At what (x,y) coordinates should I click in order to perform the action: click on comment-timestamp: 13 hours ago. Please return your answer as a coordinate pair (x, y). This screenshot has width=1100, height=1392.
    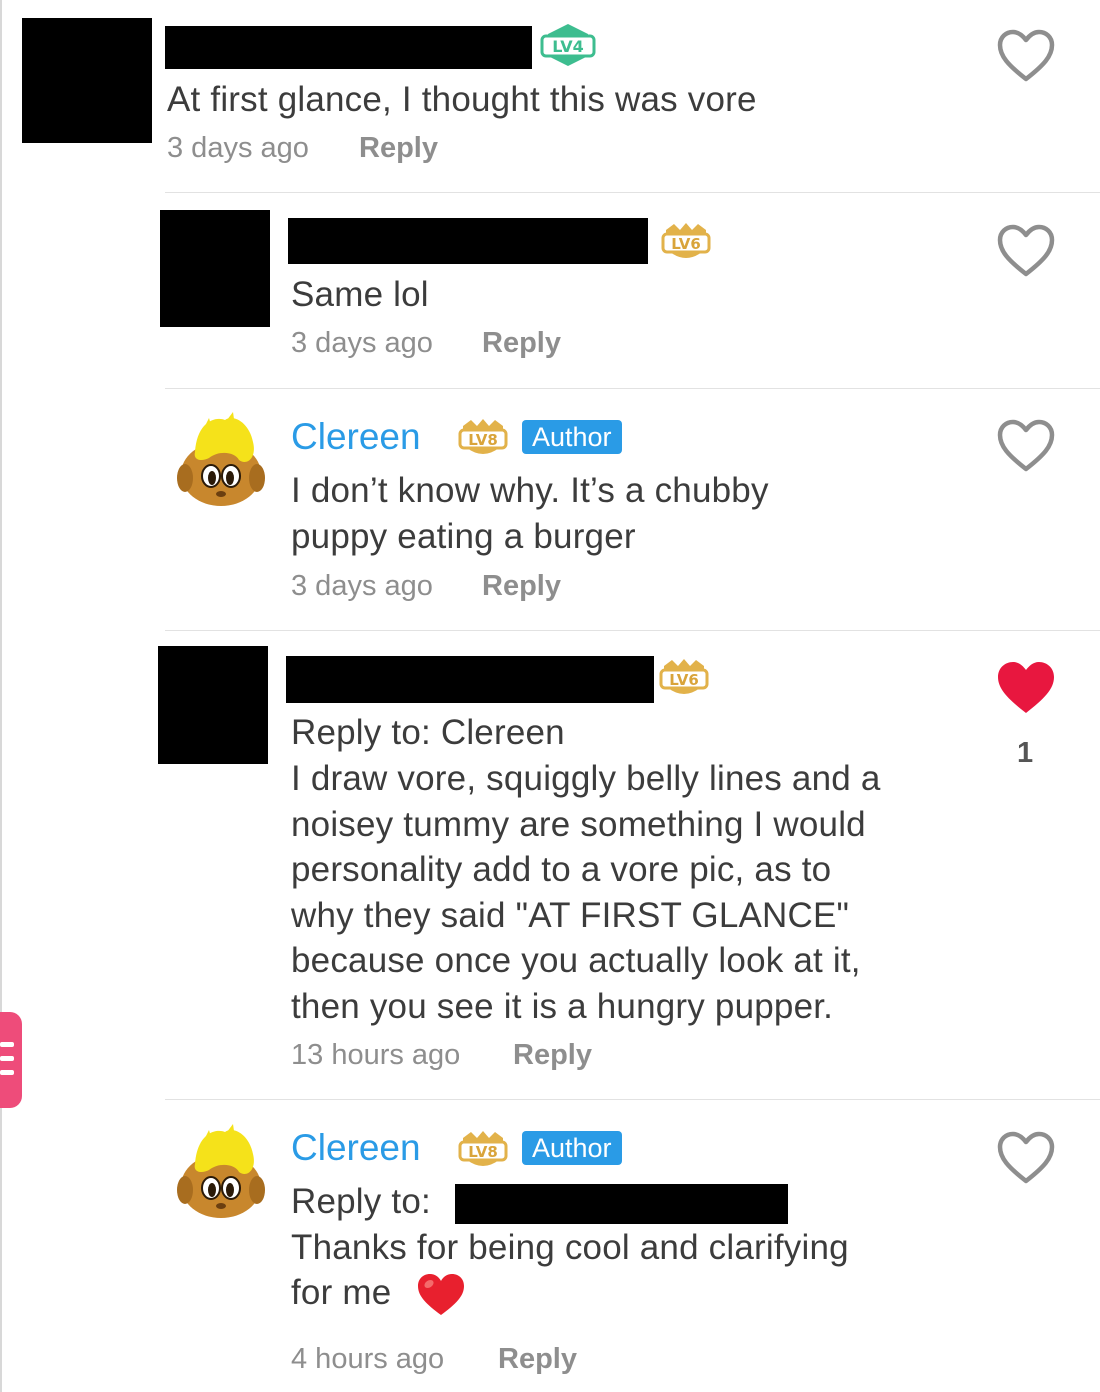
    Looking at the image, I should click on (376, 1055).